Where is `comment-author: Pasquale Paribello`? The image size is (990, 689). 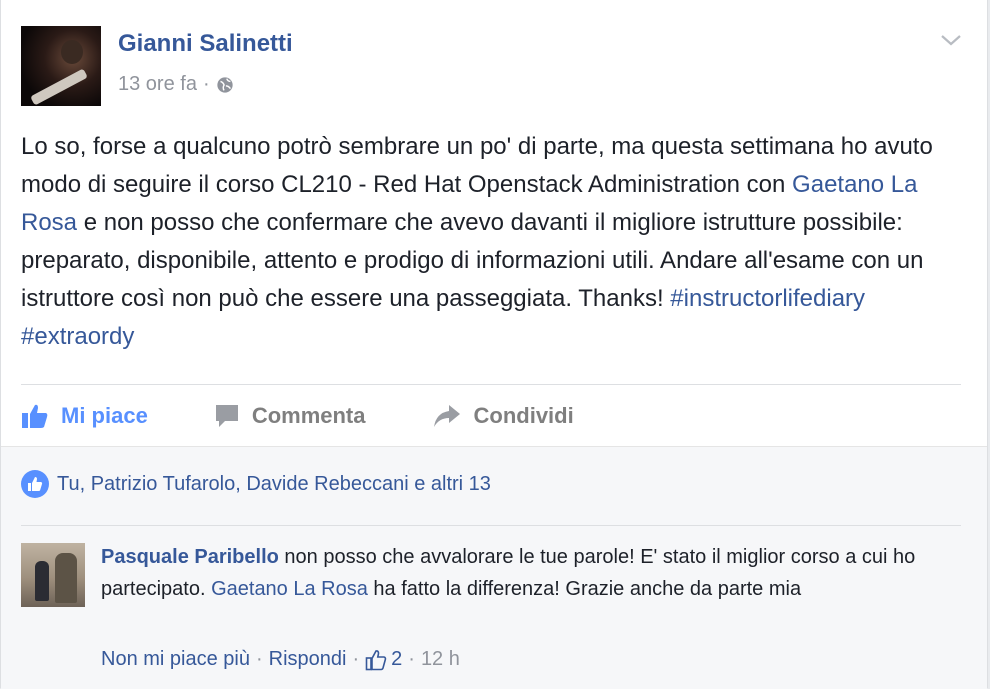 comment-author: Pasquale Paribello is located at coordinates (190, 557).